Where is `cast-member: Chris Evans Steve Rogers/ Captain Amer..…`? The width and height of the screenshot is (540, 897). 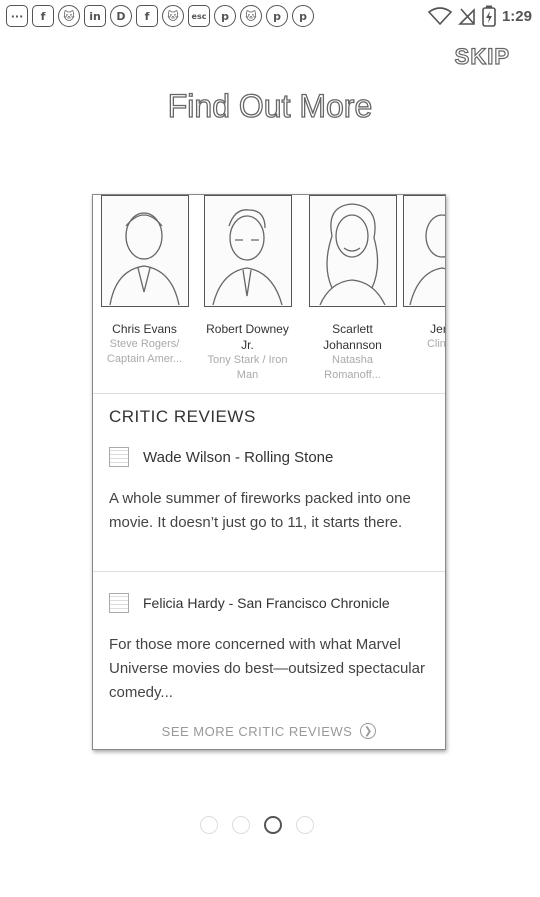 cast-member: Chris Evans Steve Rogers/ Captain Amer..… is located at coordinates (144, 281).